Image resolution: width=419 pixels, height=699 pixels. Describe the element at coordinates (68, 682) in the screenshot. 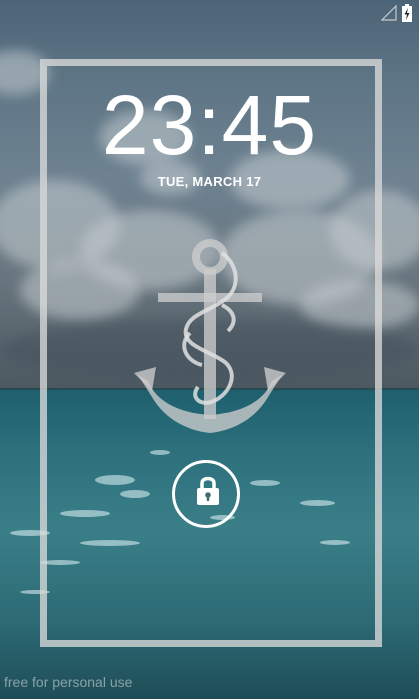

I see `watermark-text: free for personal use` at that location.